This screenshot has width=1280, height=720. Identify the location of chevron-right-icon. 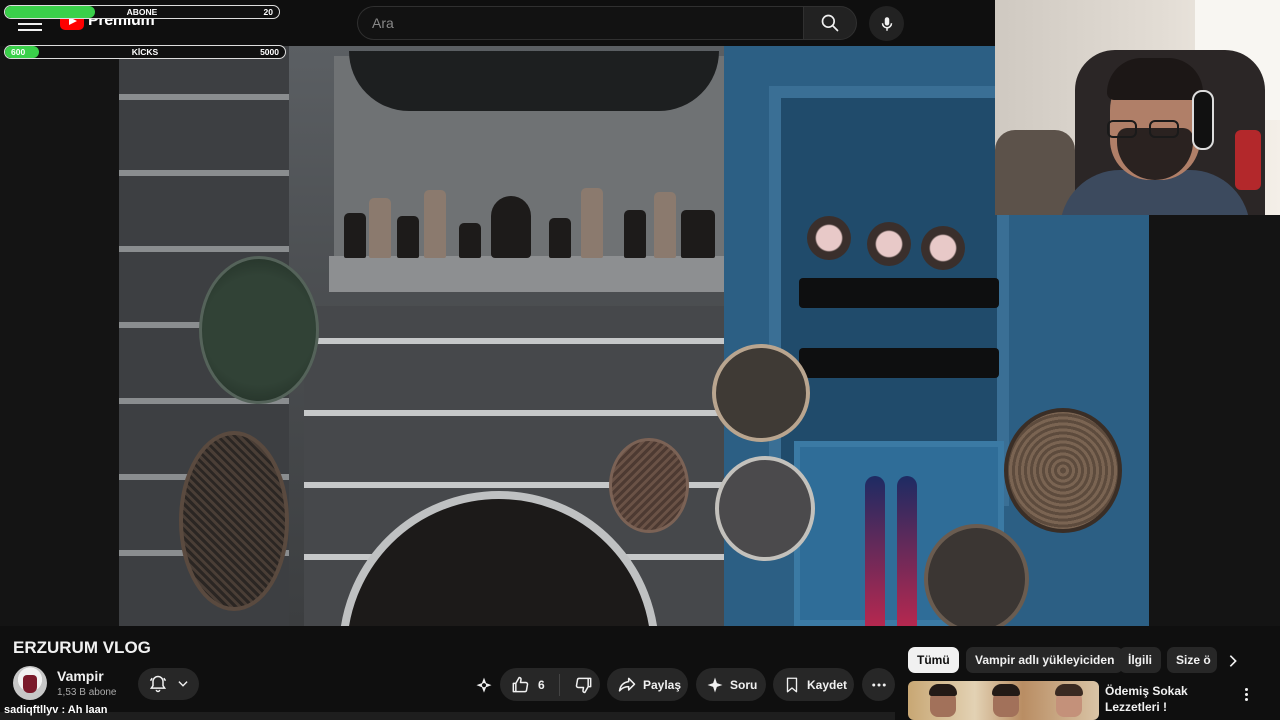
(1233, 661).